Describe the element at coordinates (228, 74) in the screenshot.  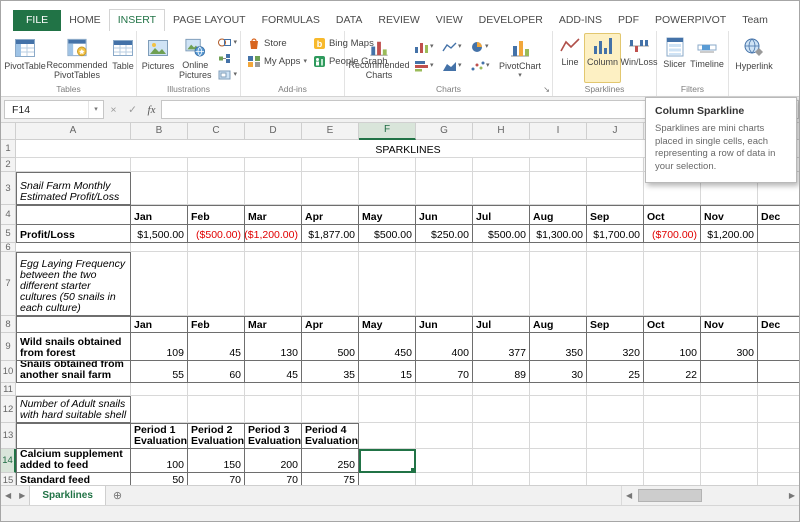
I see `screenshot-button: ▾` at that location.